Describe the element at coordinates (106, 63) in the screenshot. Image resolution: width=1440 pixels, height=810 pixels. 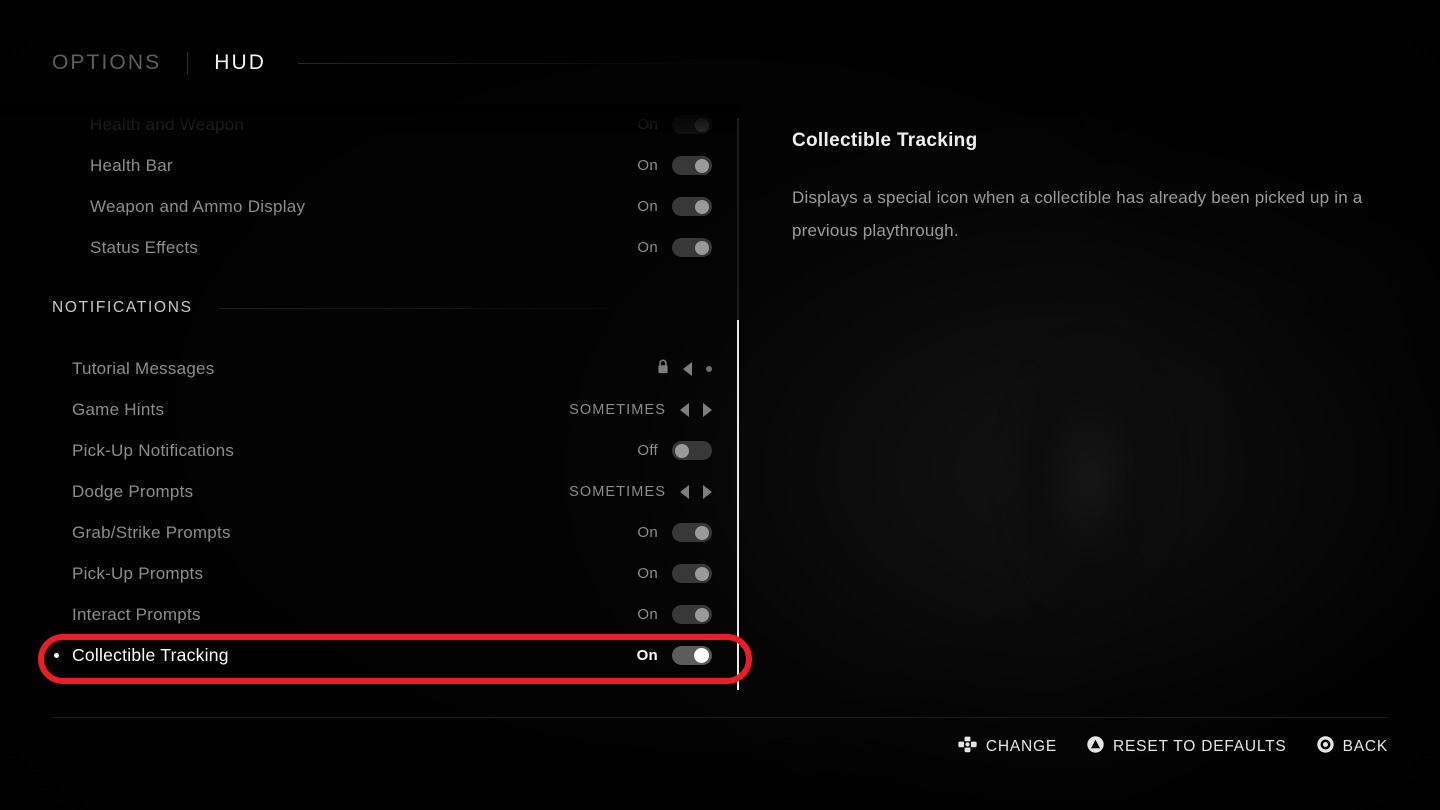
I see `tab-options: OPTIONS` at that location.